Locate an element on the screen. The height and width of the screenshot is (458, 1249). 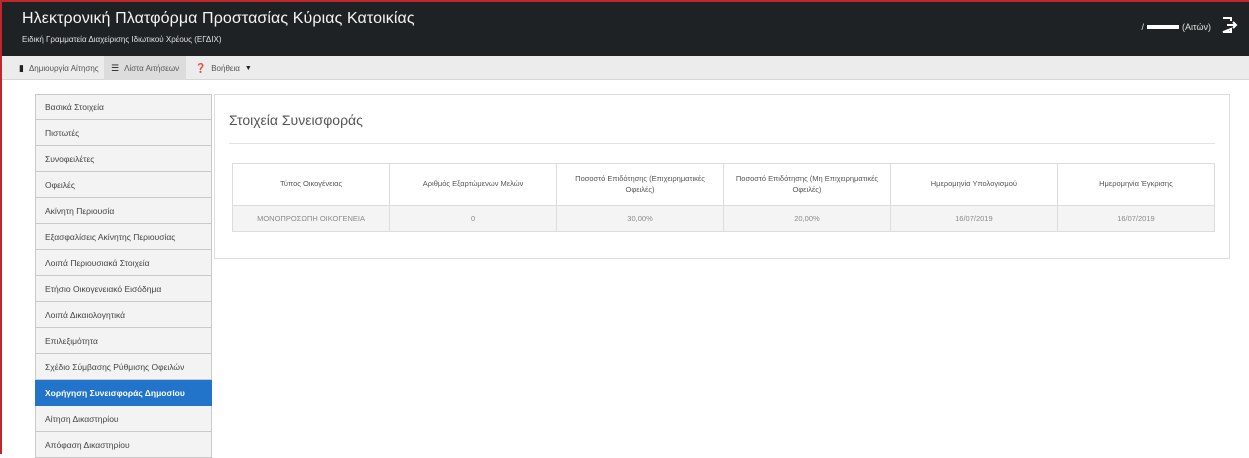
user-role: (Αιτών) is located at coordinates (1196, 27).